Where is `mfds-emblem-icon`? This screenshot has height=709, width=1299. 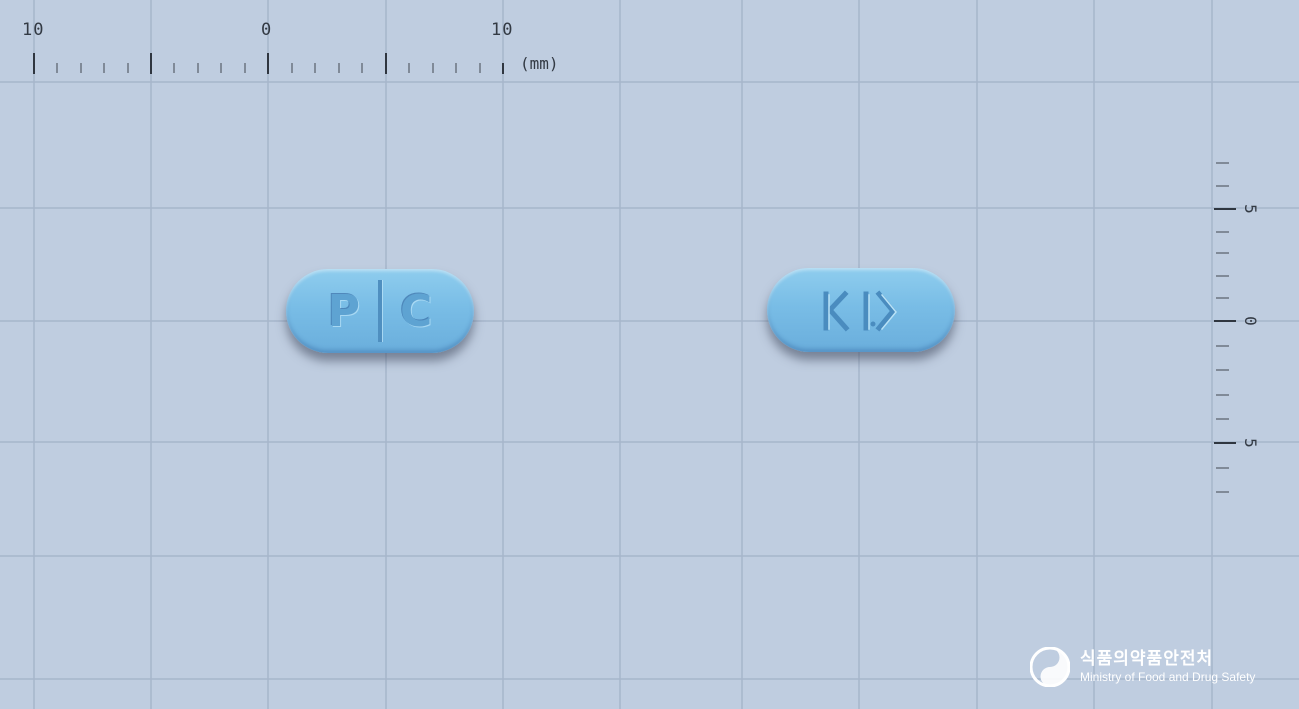 mfds-emblem-icon is located at coordinates (1050, 667).